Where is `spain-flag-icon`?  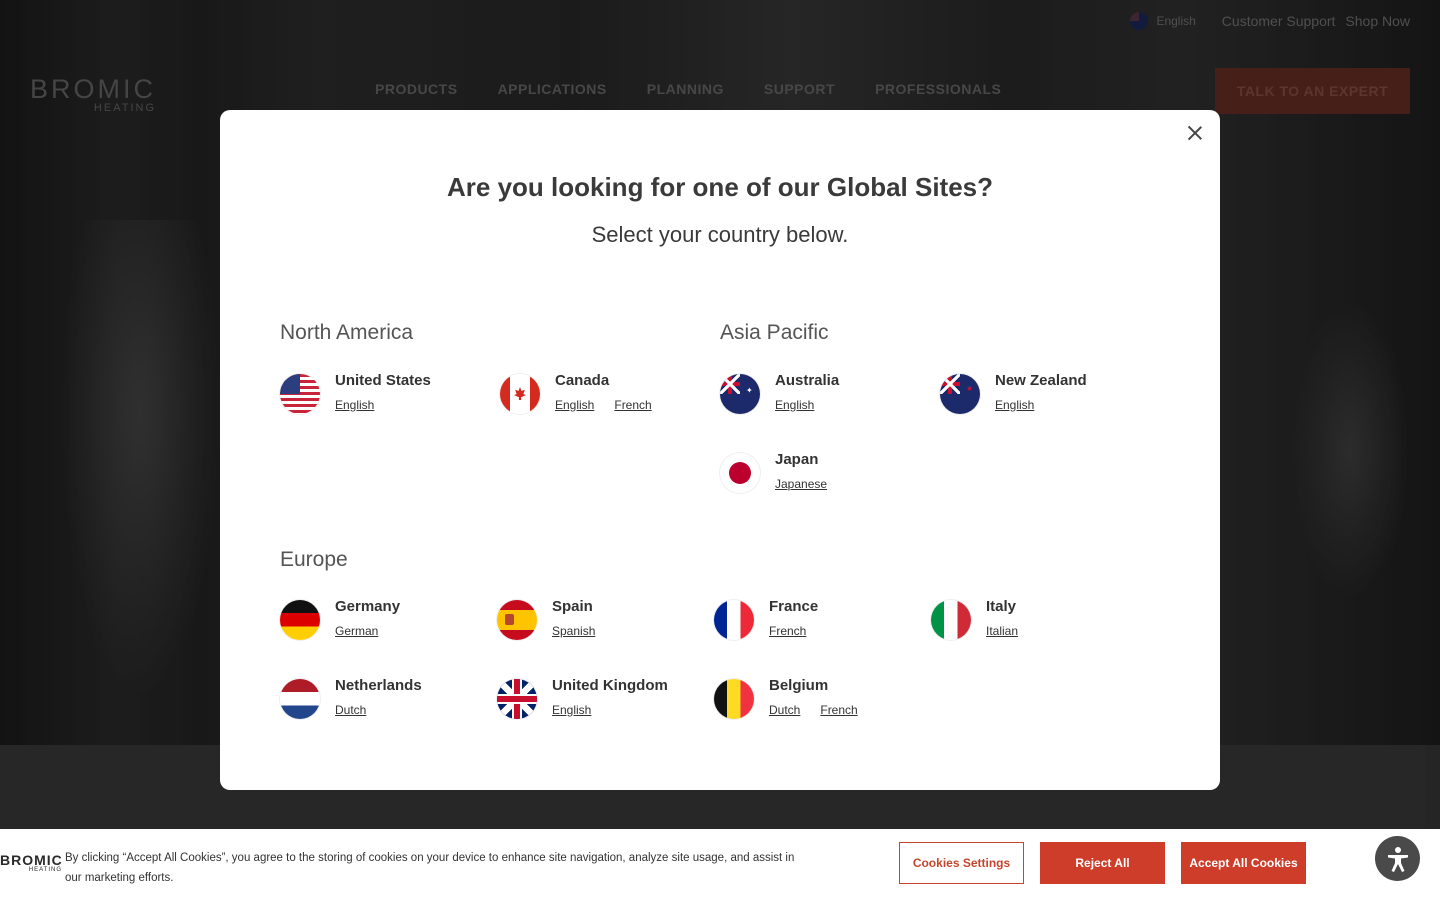
spain-flag-icon is located at coordinates (517, 620).